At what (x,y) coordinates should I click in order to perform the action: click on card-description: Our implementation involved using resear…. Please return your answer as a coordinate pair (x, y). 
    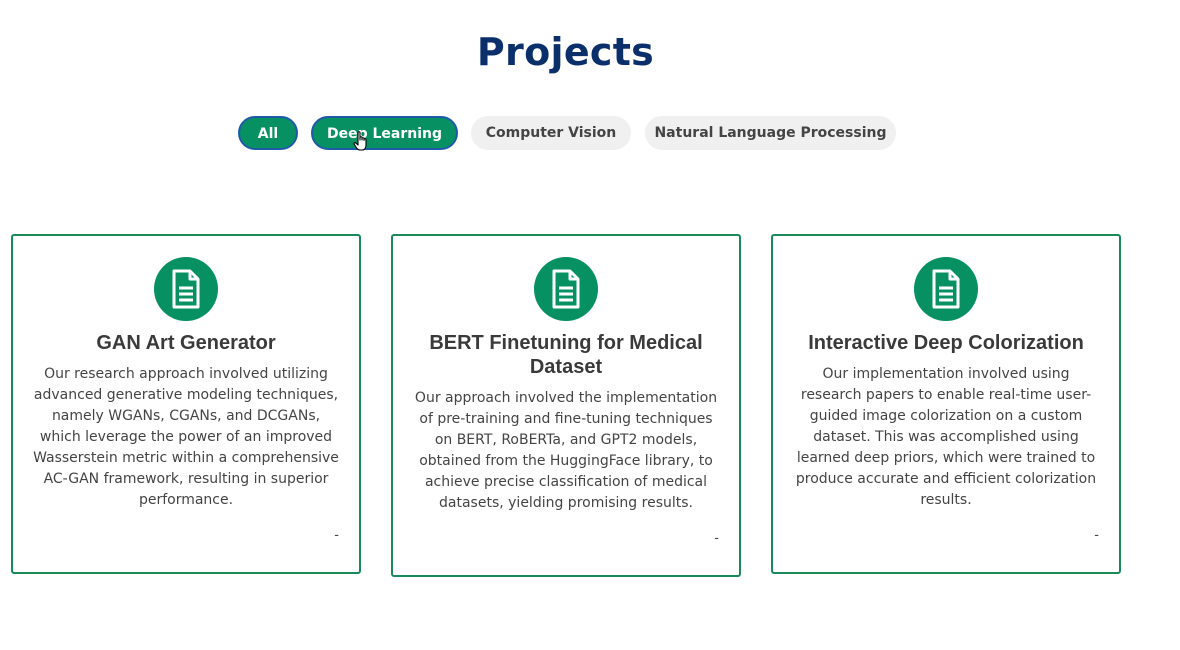
    Looking at the image, I should click on (946, 437).